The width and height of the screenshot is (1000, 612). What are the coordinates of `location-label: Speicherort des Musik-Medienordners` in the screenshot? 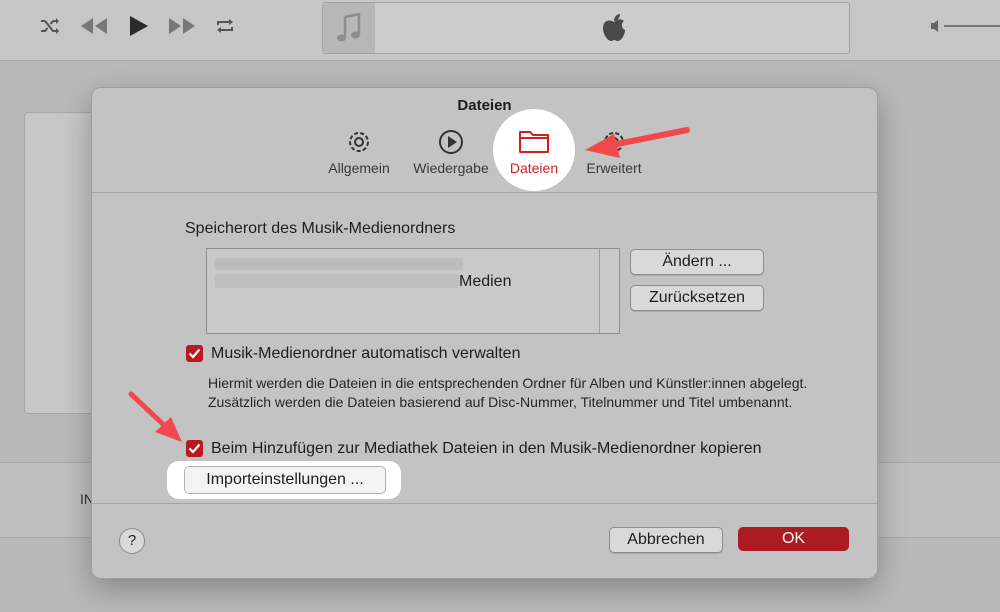 It's located at (320, 228).